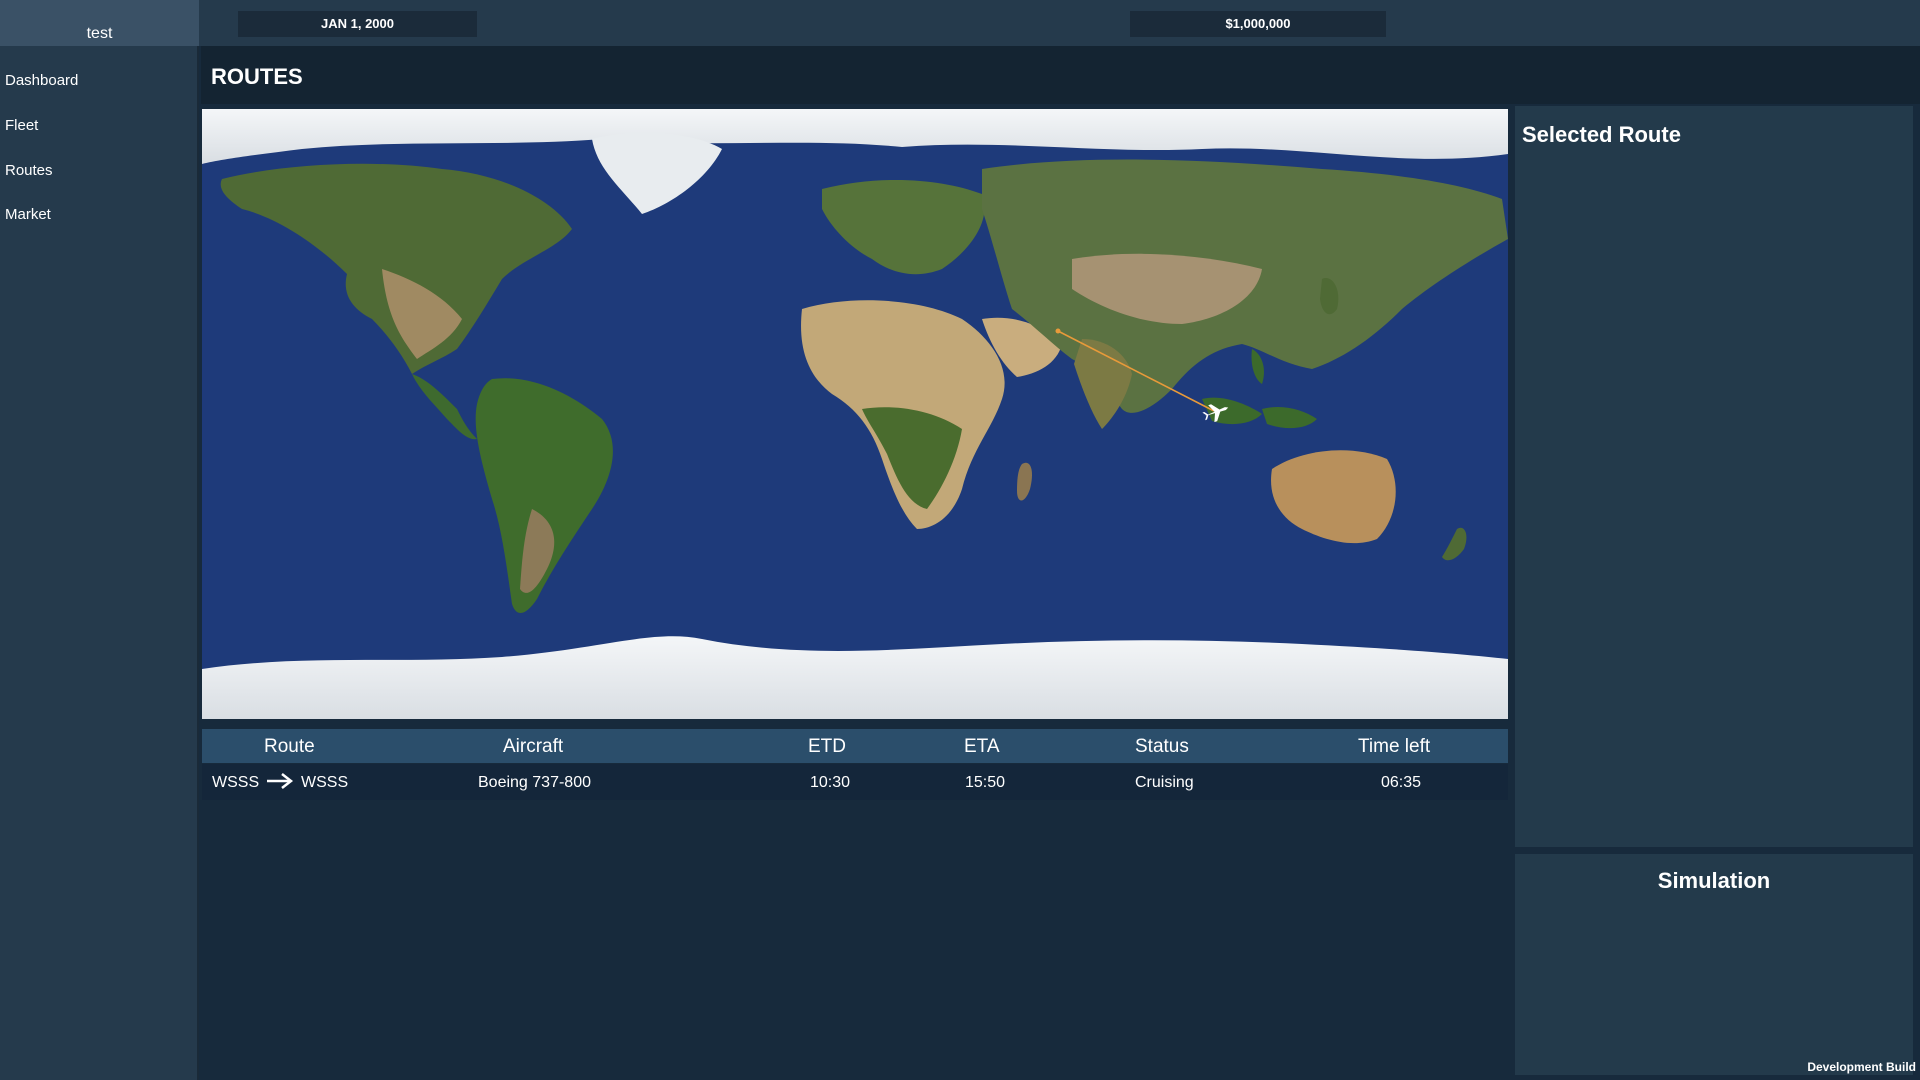 Image resolution: width=1920 pixels, height=1080 pixels. I want to click on selected-route-title: Selected Route, so click(1601, 134).